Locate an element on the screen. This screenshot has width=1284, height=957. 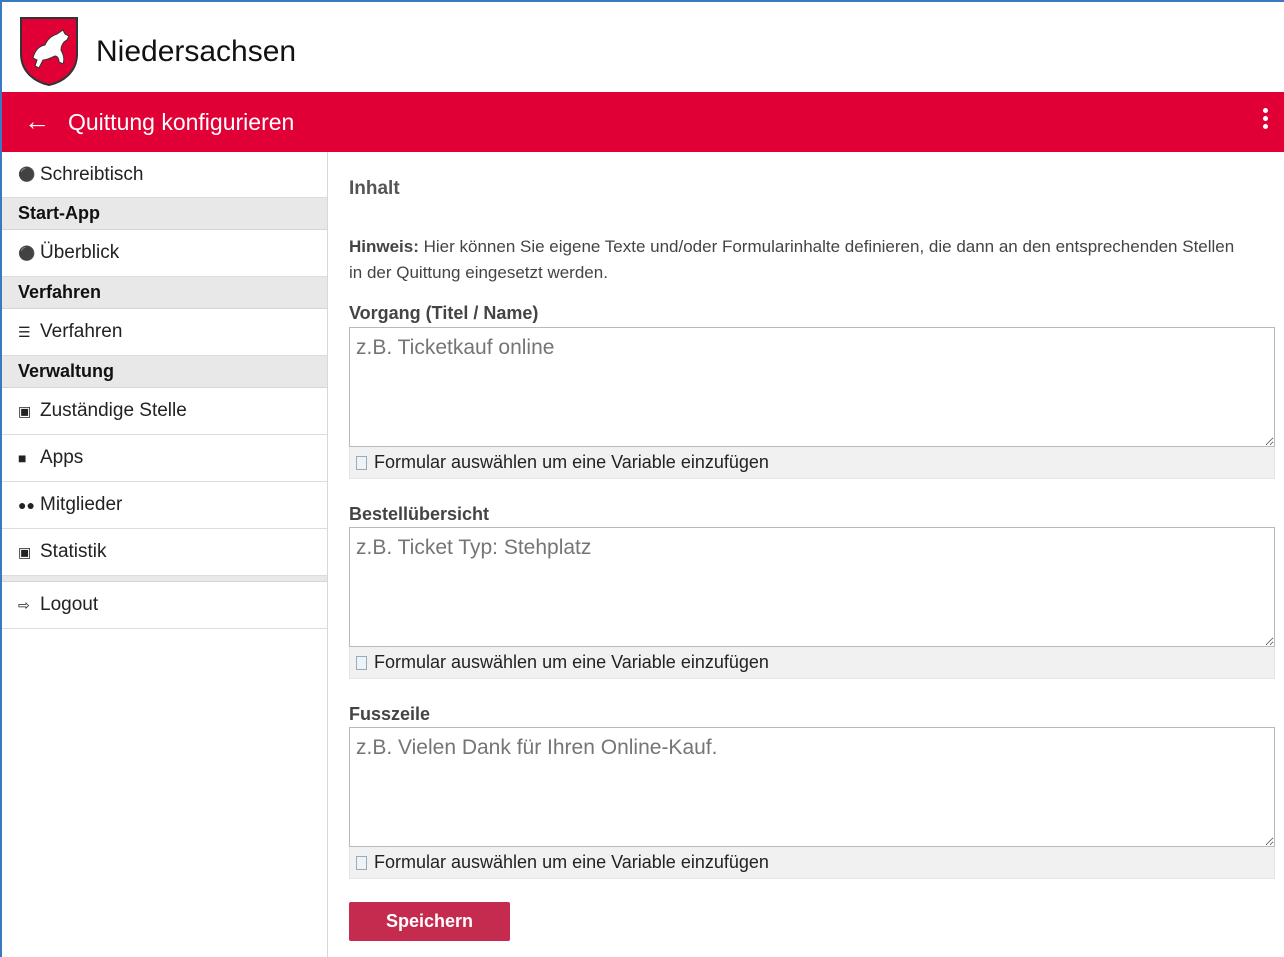
sidebar-item-label: Zuständige Stelle is located at coordinates (113, 410).